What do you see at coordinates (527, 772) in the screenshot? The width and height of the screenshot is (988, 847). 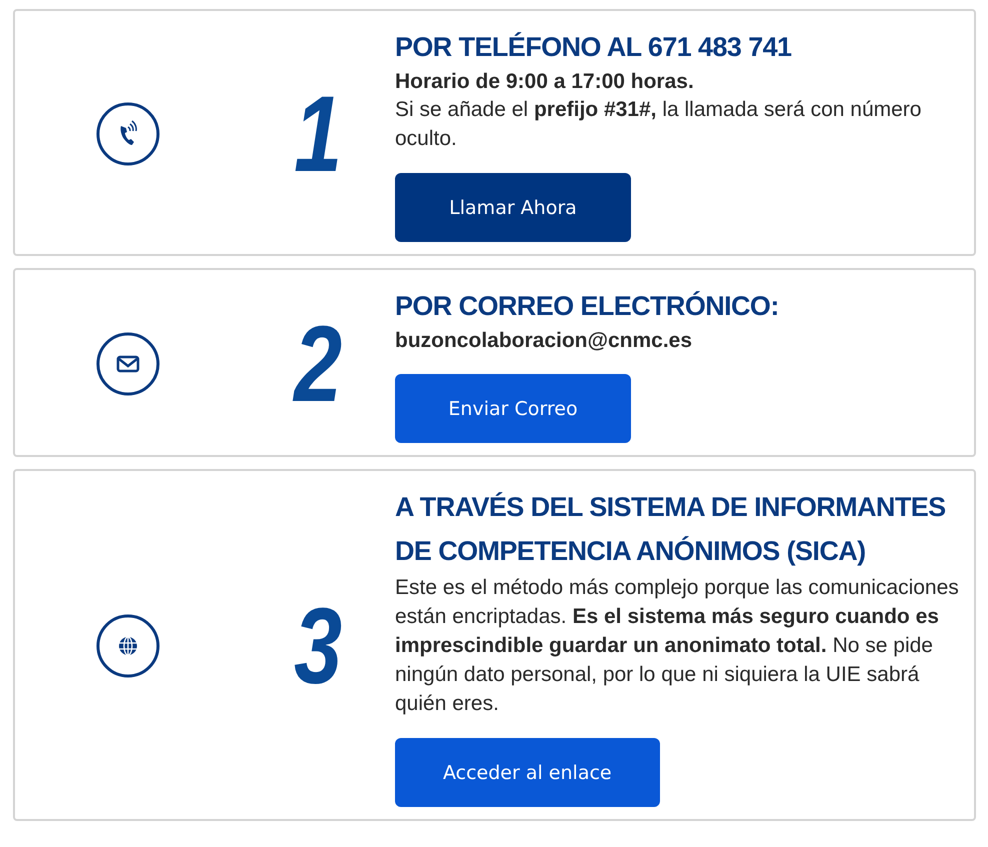 I see `action-button: Acceder al enlace` at bounding box center [527, 772].